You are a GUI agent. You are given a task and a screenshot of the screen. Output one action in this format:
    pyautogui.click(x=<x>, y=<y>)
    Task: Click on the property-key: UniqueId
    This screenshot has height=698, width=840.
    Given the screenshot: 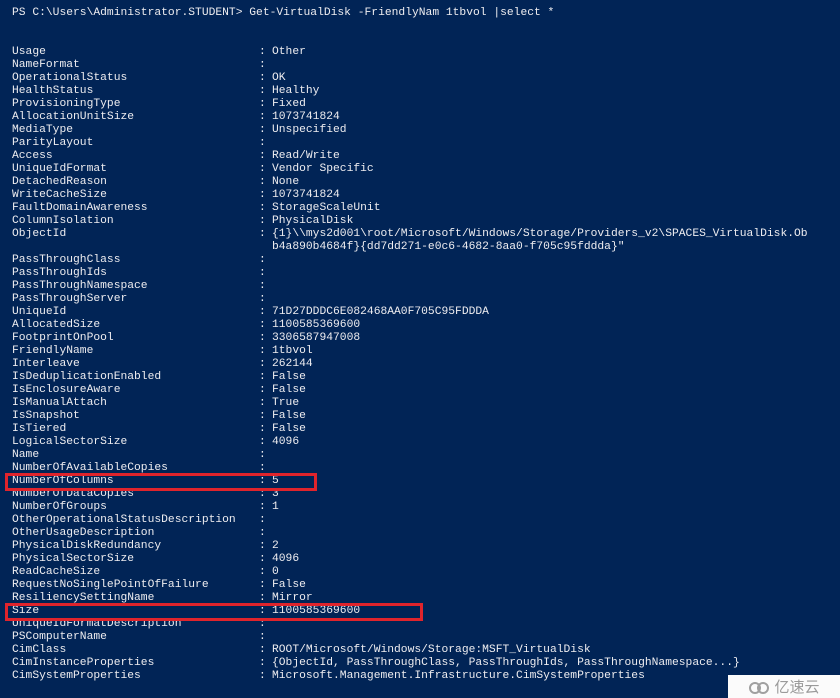 What is the action you would take?
    pyautogui.click(x=39, y=312)
    